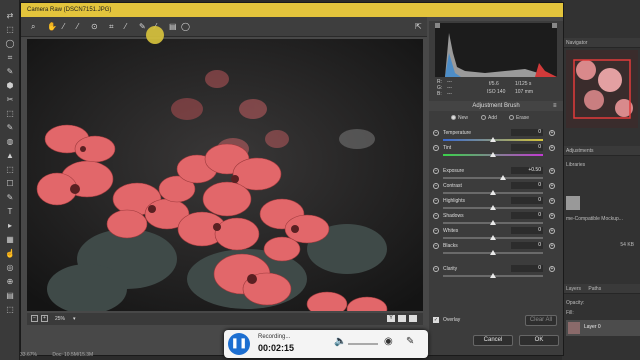 The image size is (640, 360). I want to click on ps-tool-icon: ▲, so click(10, 156).